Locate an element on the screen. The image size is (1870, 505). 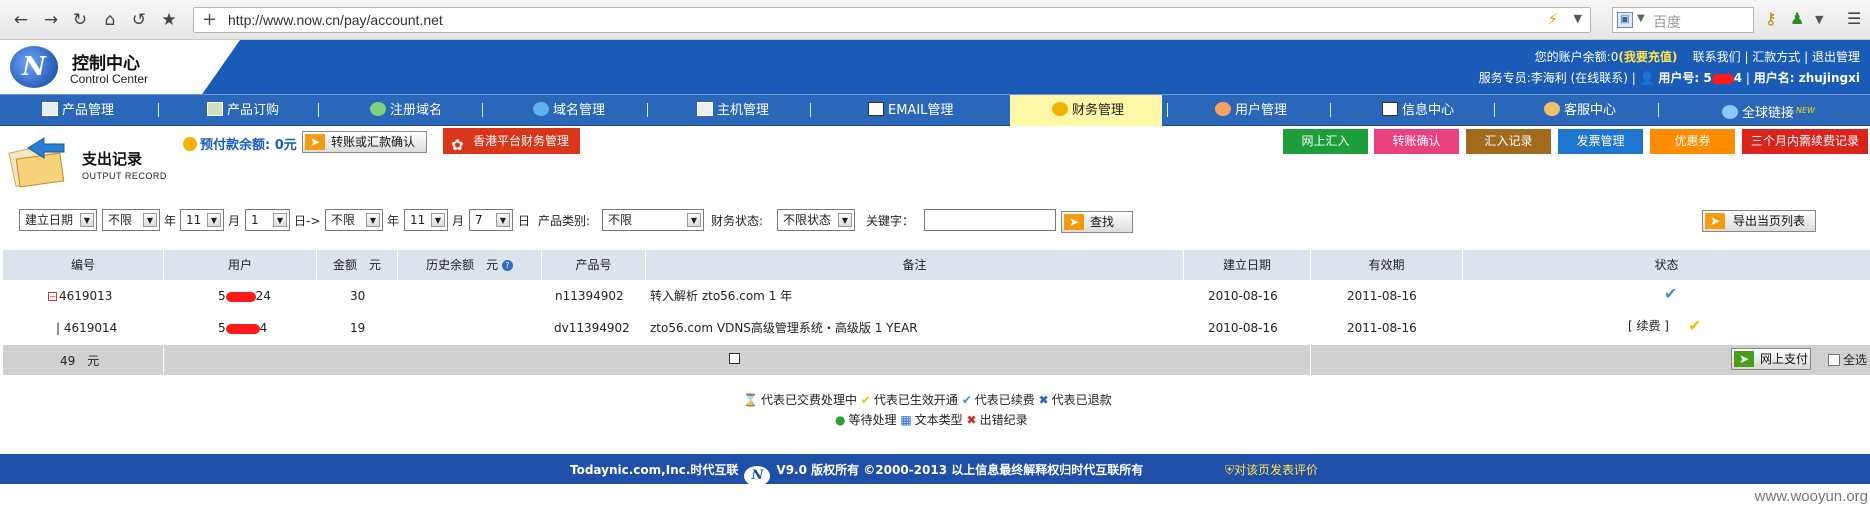
col-user: 用户 is located at coordinates (239, 265).